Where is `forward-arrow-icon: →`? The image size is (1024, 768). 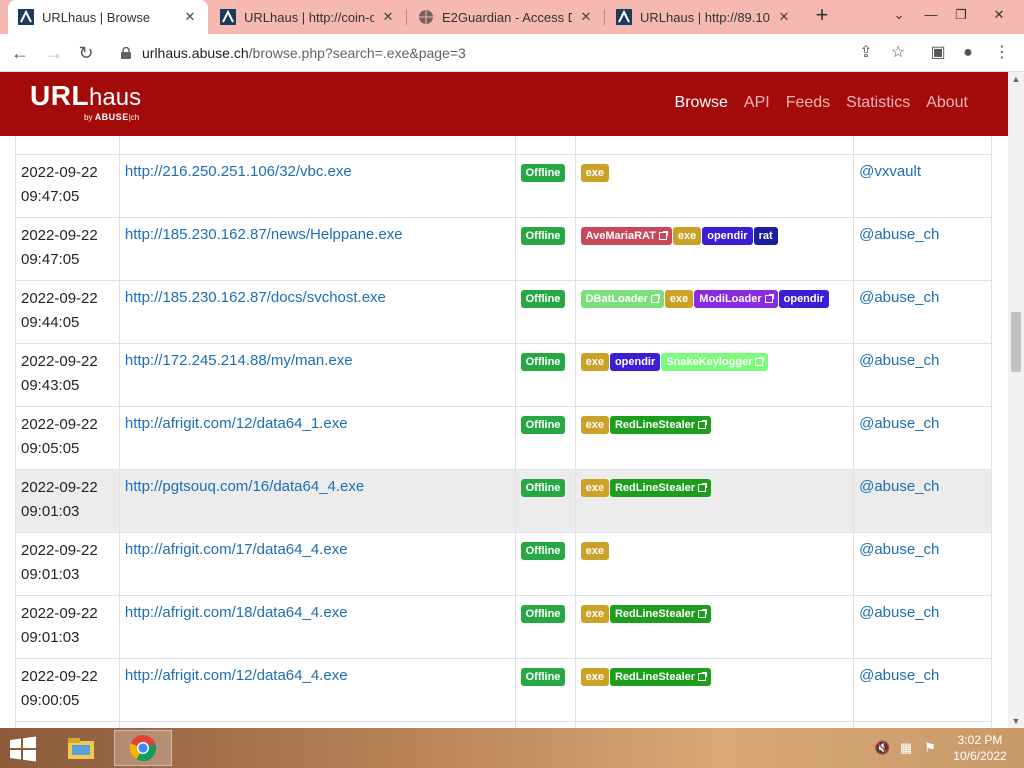
forward-arrow-icon: → is located at coordinates (54, 53).